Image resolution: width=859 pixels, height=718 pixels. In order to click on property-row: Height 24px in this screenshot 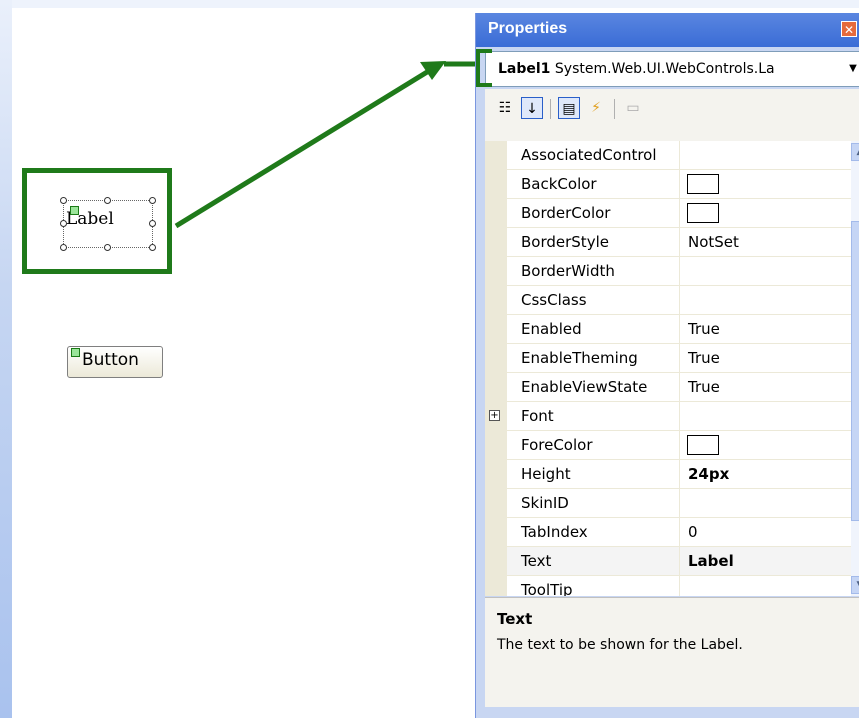, I will do `click(683, 474)`.